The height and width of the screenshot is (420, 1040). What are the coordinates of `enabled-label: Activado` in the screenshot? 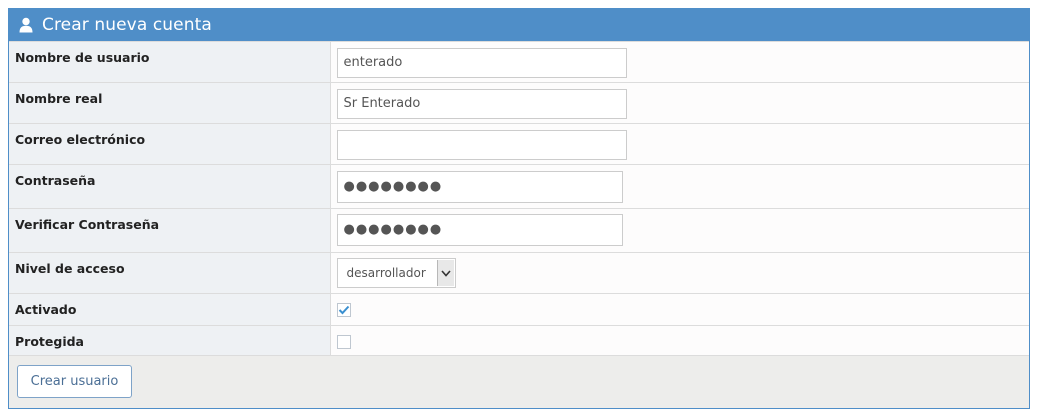 It's located at (46, 309).